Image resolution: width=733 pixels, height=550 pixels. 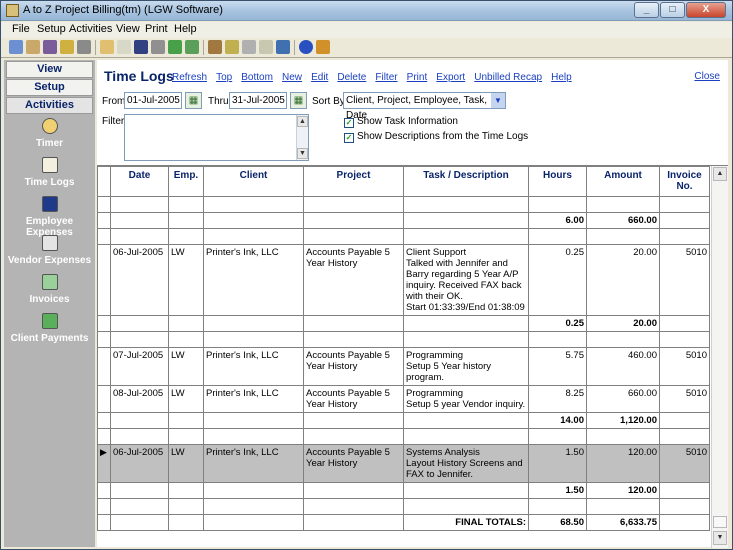 What do you see at coordinates (351, 77) in the screenshot?
I see `delete-link: Delete` at bounding box center [351, 77].